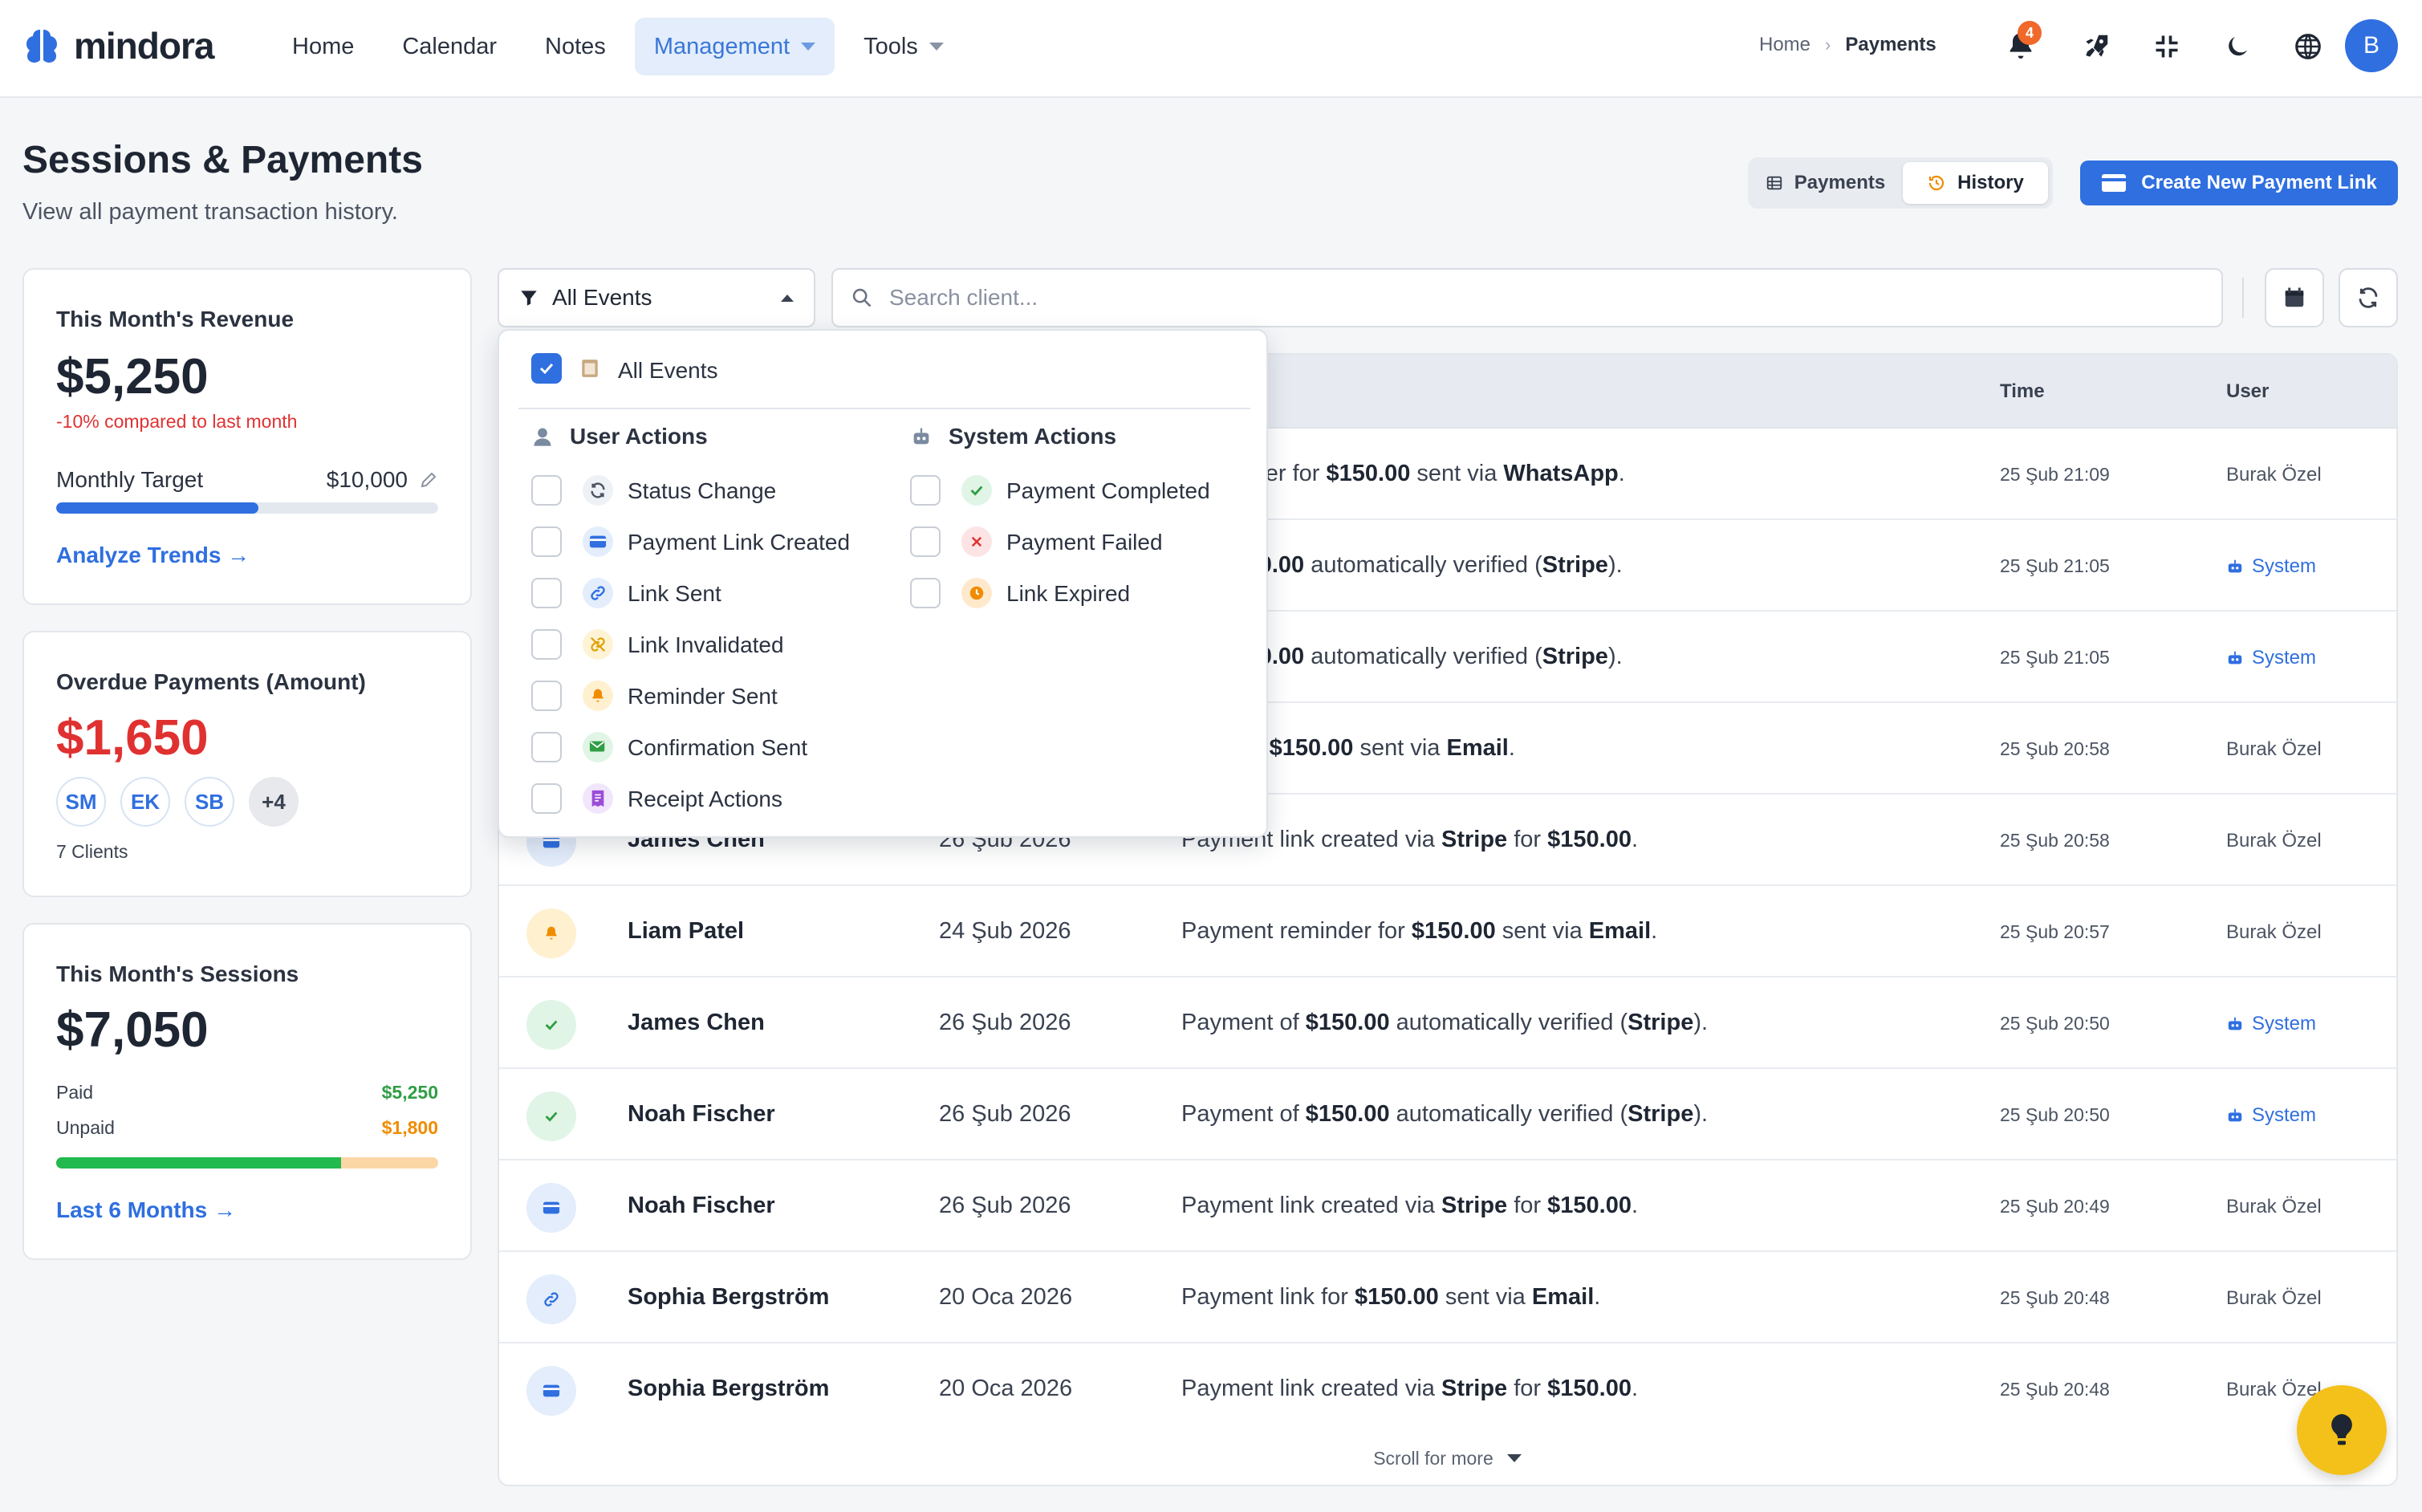  Describe the element at coordinates (1976, 183) in the screenshot. I see `tab-history: History` at that location.